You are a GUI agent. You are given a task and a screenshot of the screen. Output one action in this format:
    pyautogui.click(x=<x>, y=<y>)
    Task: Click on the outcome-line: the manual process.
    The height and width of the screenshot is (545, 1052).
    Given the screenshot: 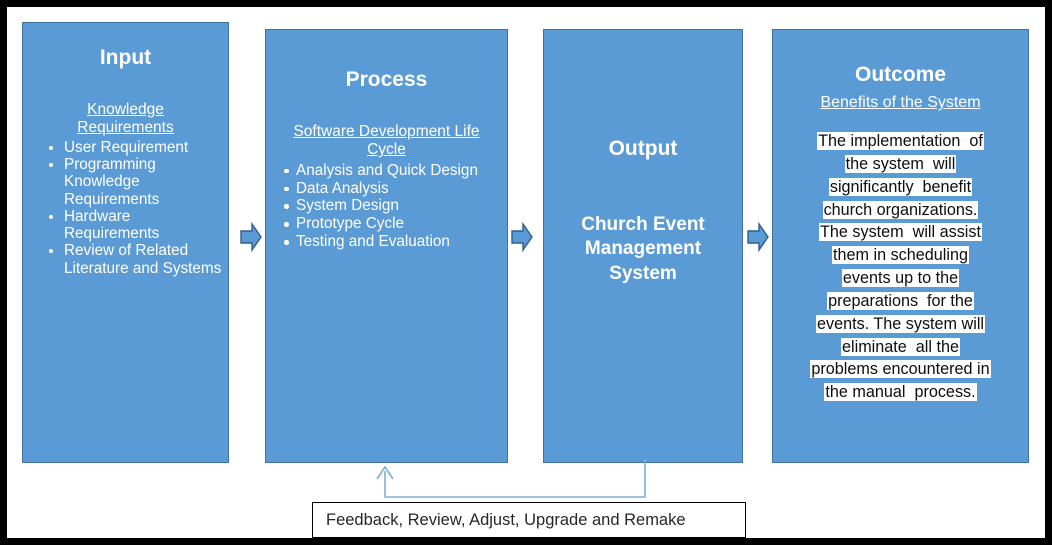 What is the action you would take?
    pyautogui.click(x=900, y=392)
    